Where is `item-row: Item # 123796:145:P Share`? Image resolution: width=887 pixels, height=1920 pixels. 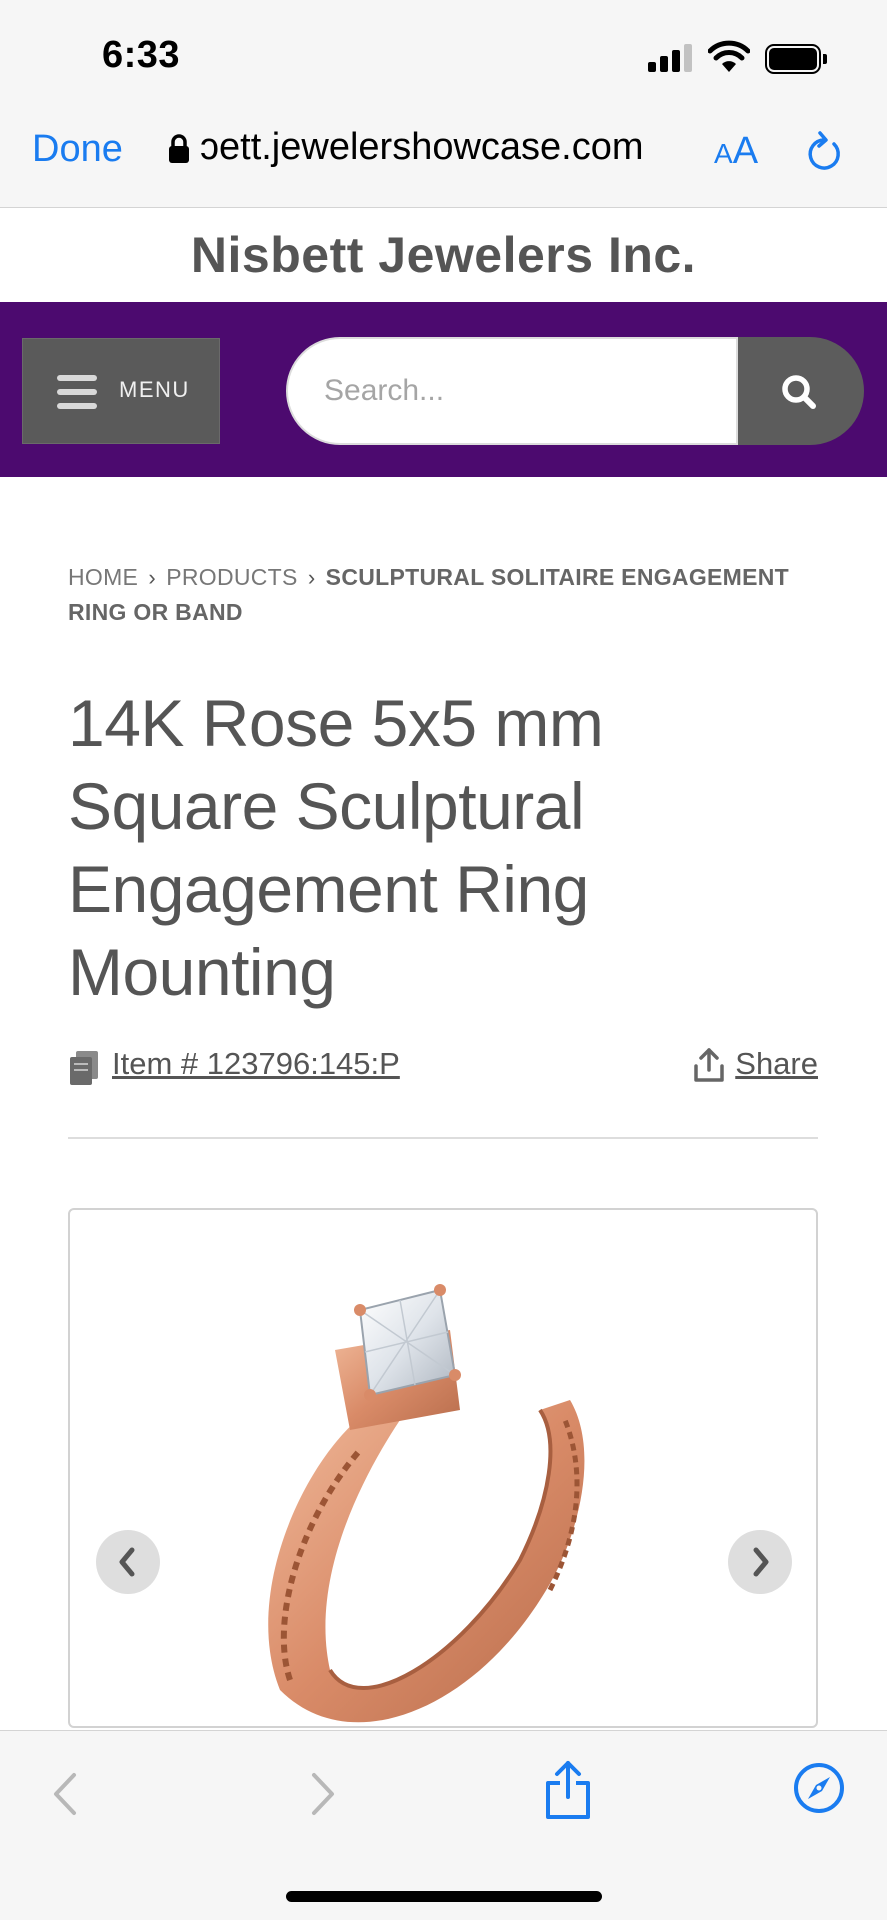 item-row: Item # 123796:145:P Share is located at coordinates (443, 1067).